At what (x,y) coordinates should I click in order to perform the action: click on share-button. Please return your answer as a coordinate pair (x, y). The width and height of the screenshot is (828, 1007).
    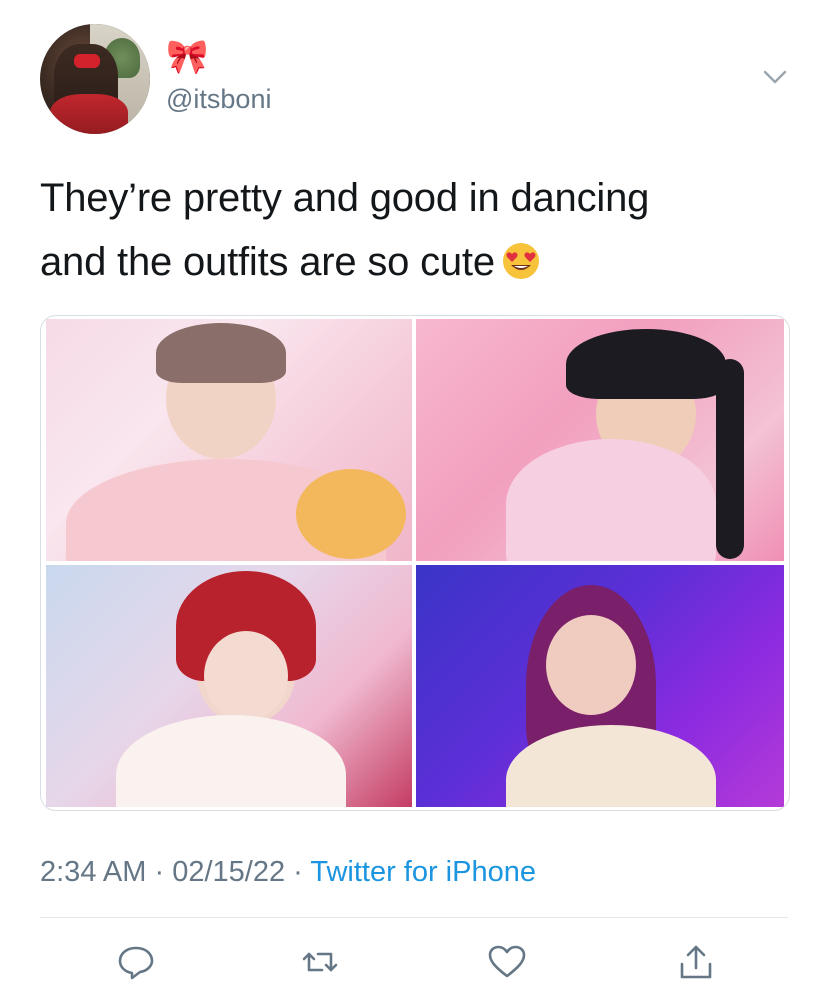
    Looking at the image, I should click on (696, 962).